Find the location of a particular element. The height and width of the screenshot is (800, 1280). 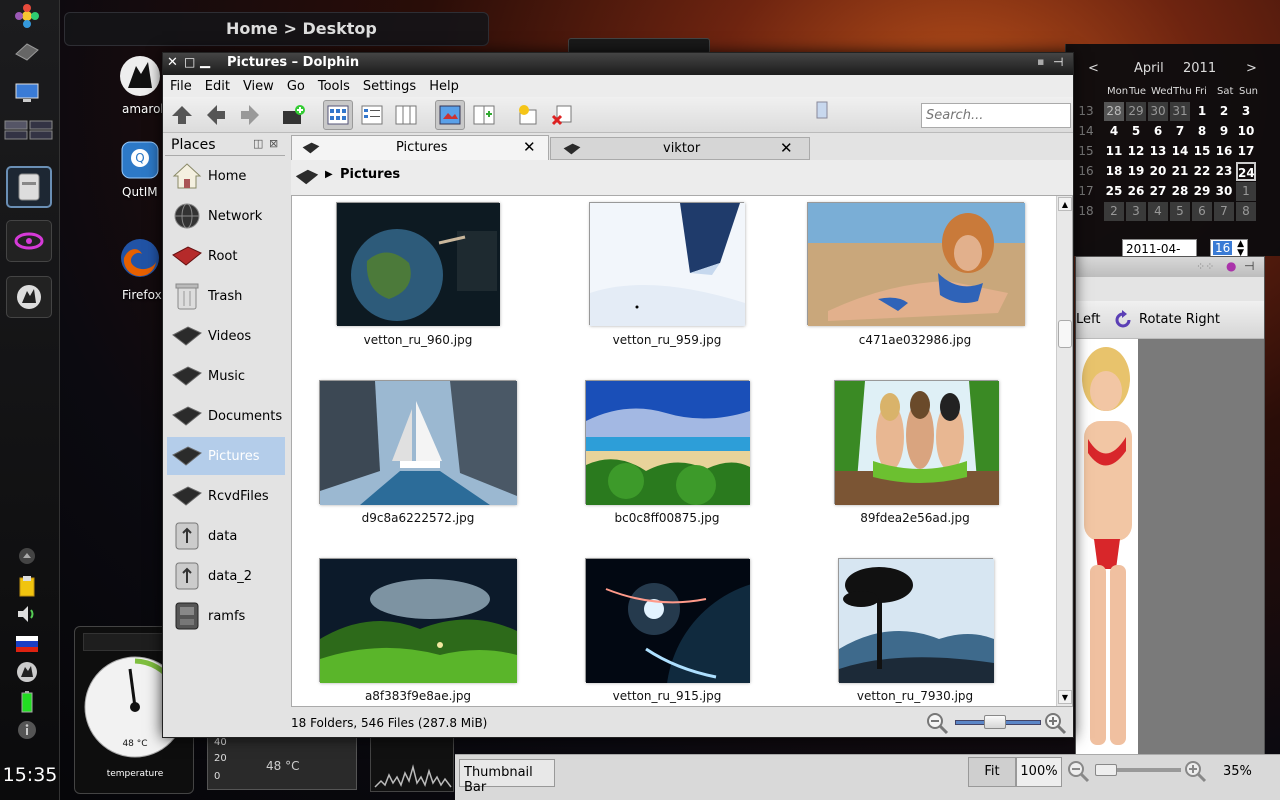

scroll-down-icon: ▼ is located at coordinates (1065, 697).